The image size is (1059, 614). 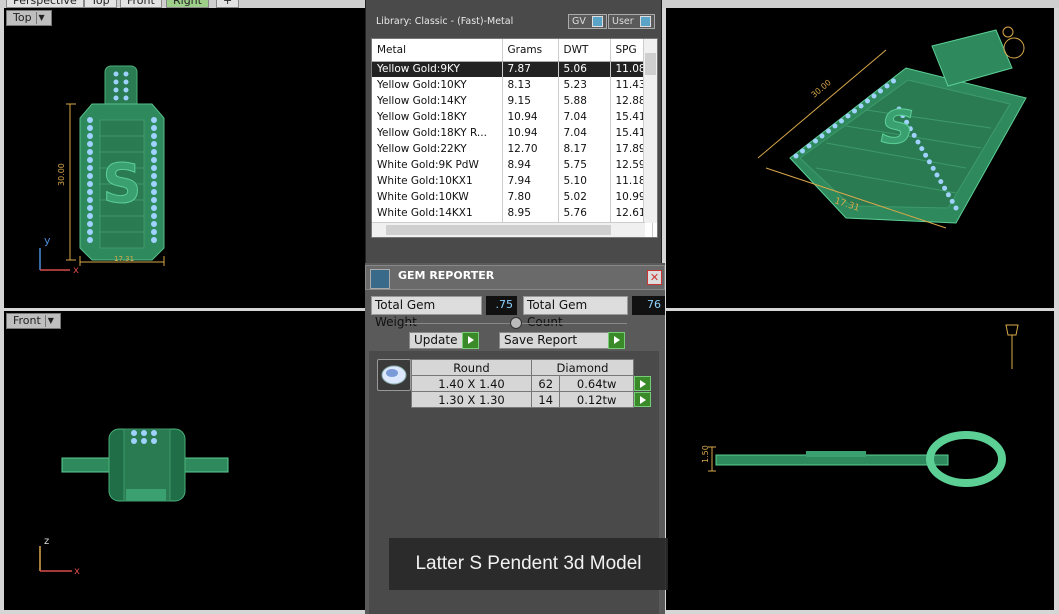 What do you see at coordinates (46, 541) in the screenshot?
I see `svg-text: z` at bounding box center [46, 541].